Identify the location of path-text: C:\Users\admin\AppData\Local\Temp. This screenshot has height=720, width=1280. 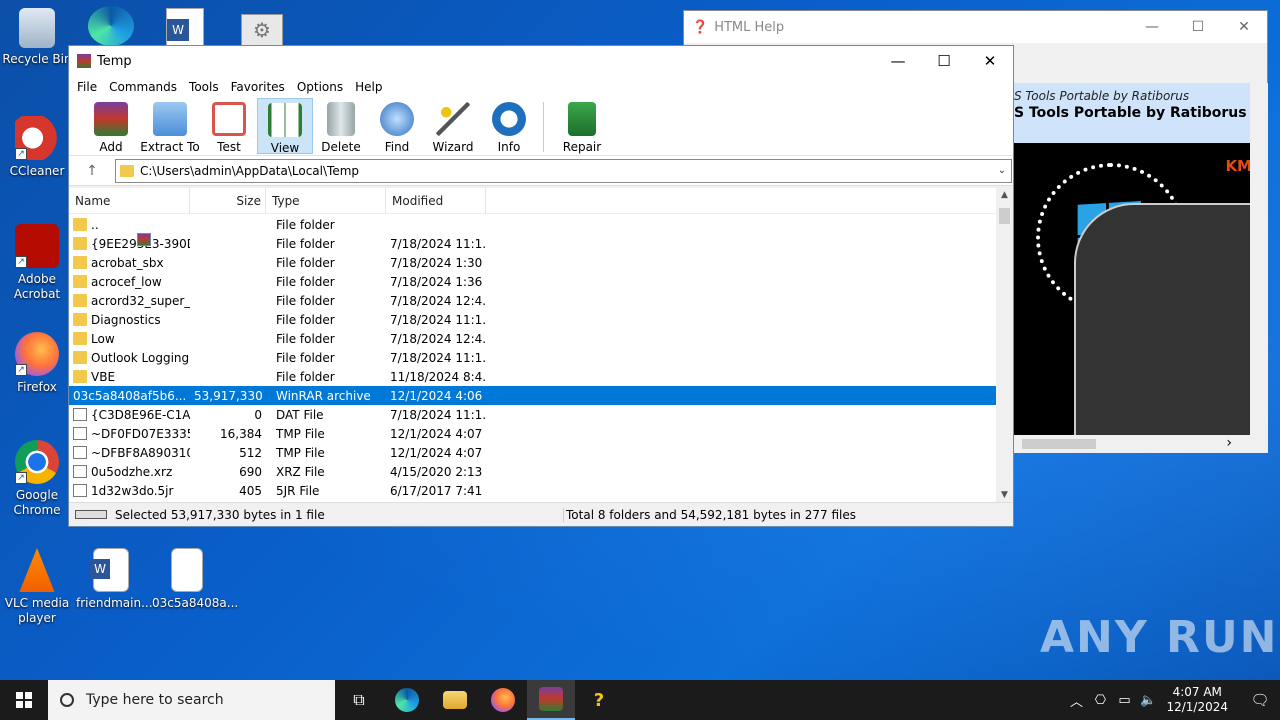
(250, 170).